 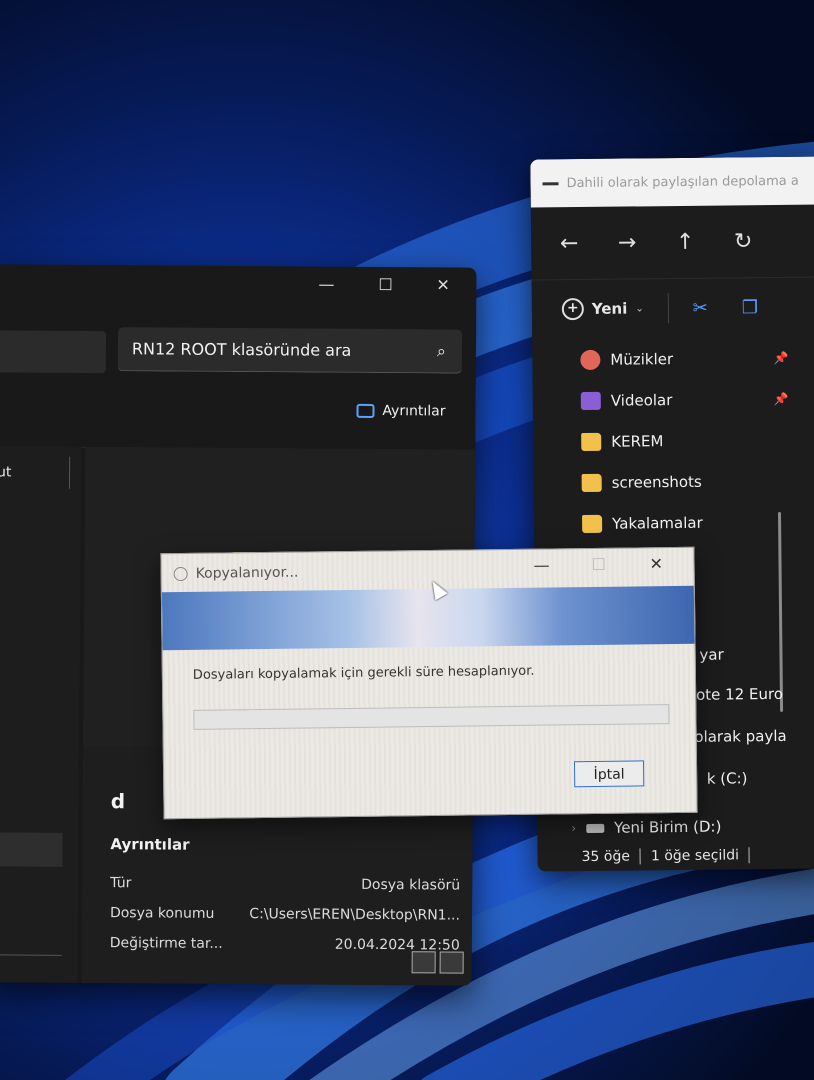 I want to click on window-title: Dahili olarak paylaşılan depolama a, so click(x=682, y=182).